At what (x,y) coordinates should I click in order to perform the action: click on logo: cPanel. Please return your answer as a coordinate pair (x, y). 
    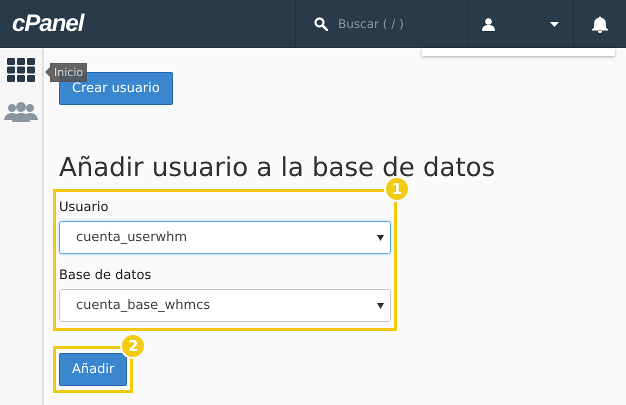
    Looking at the image, I should click on (147, 24).